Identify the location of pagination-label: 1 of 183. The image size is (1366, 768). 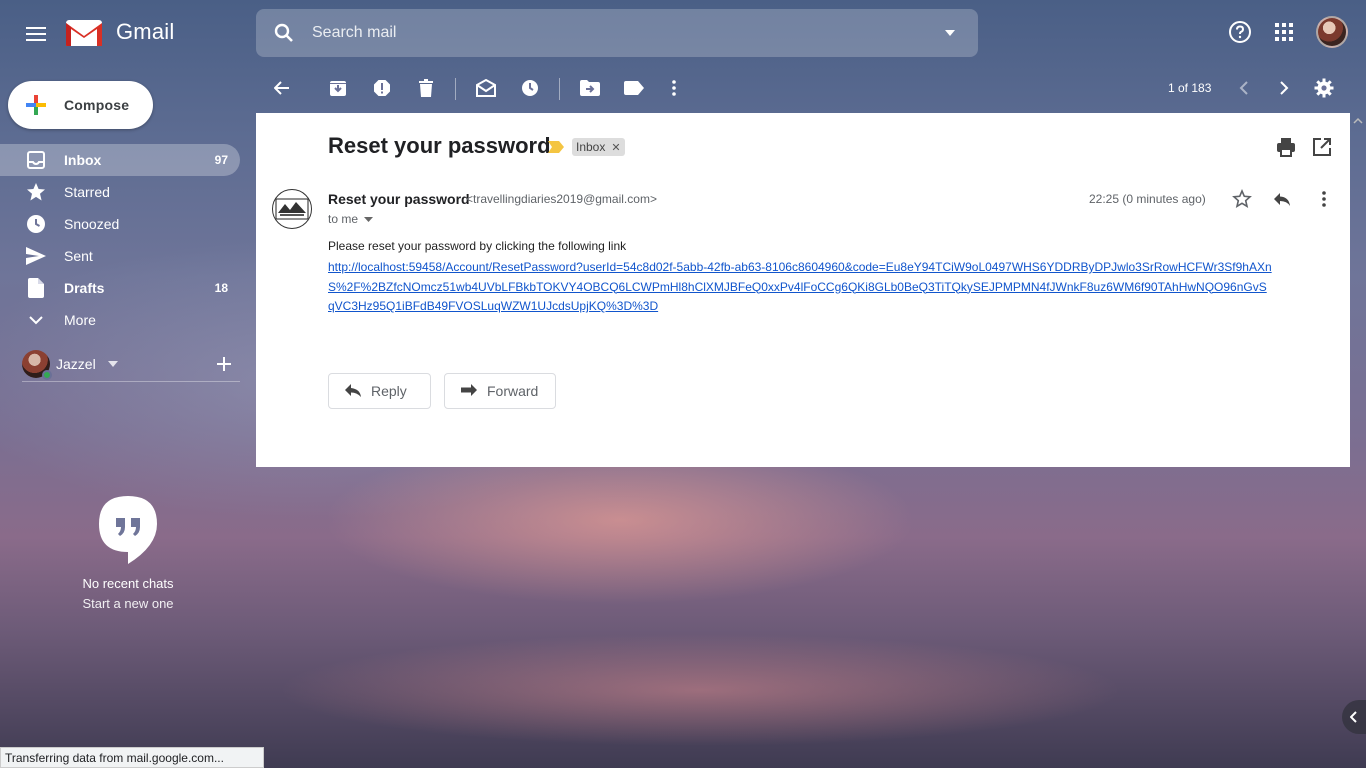
(1190, 88).